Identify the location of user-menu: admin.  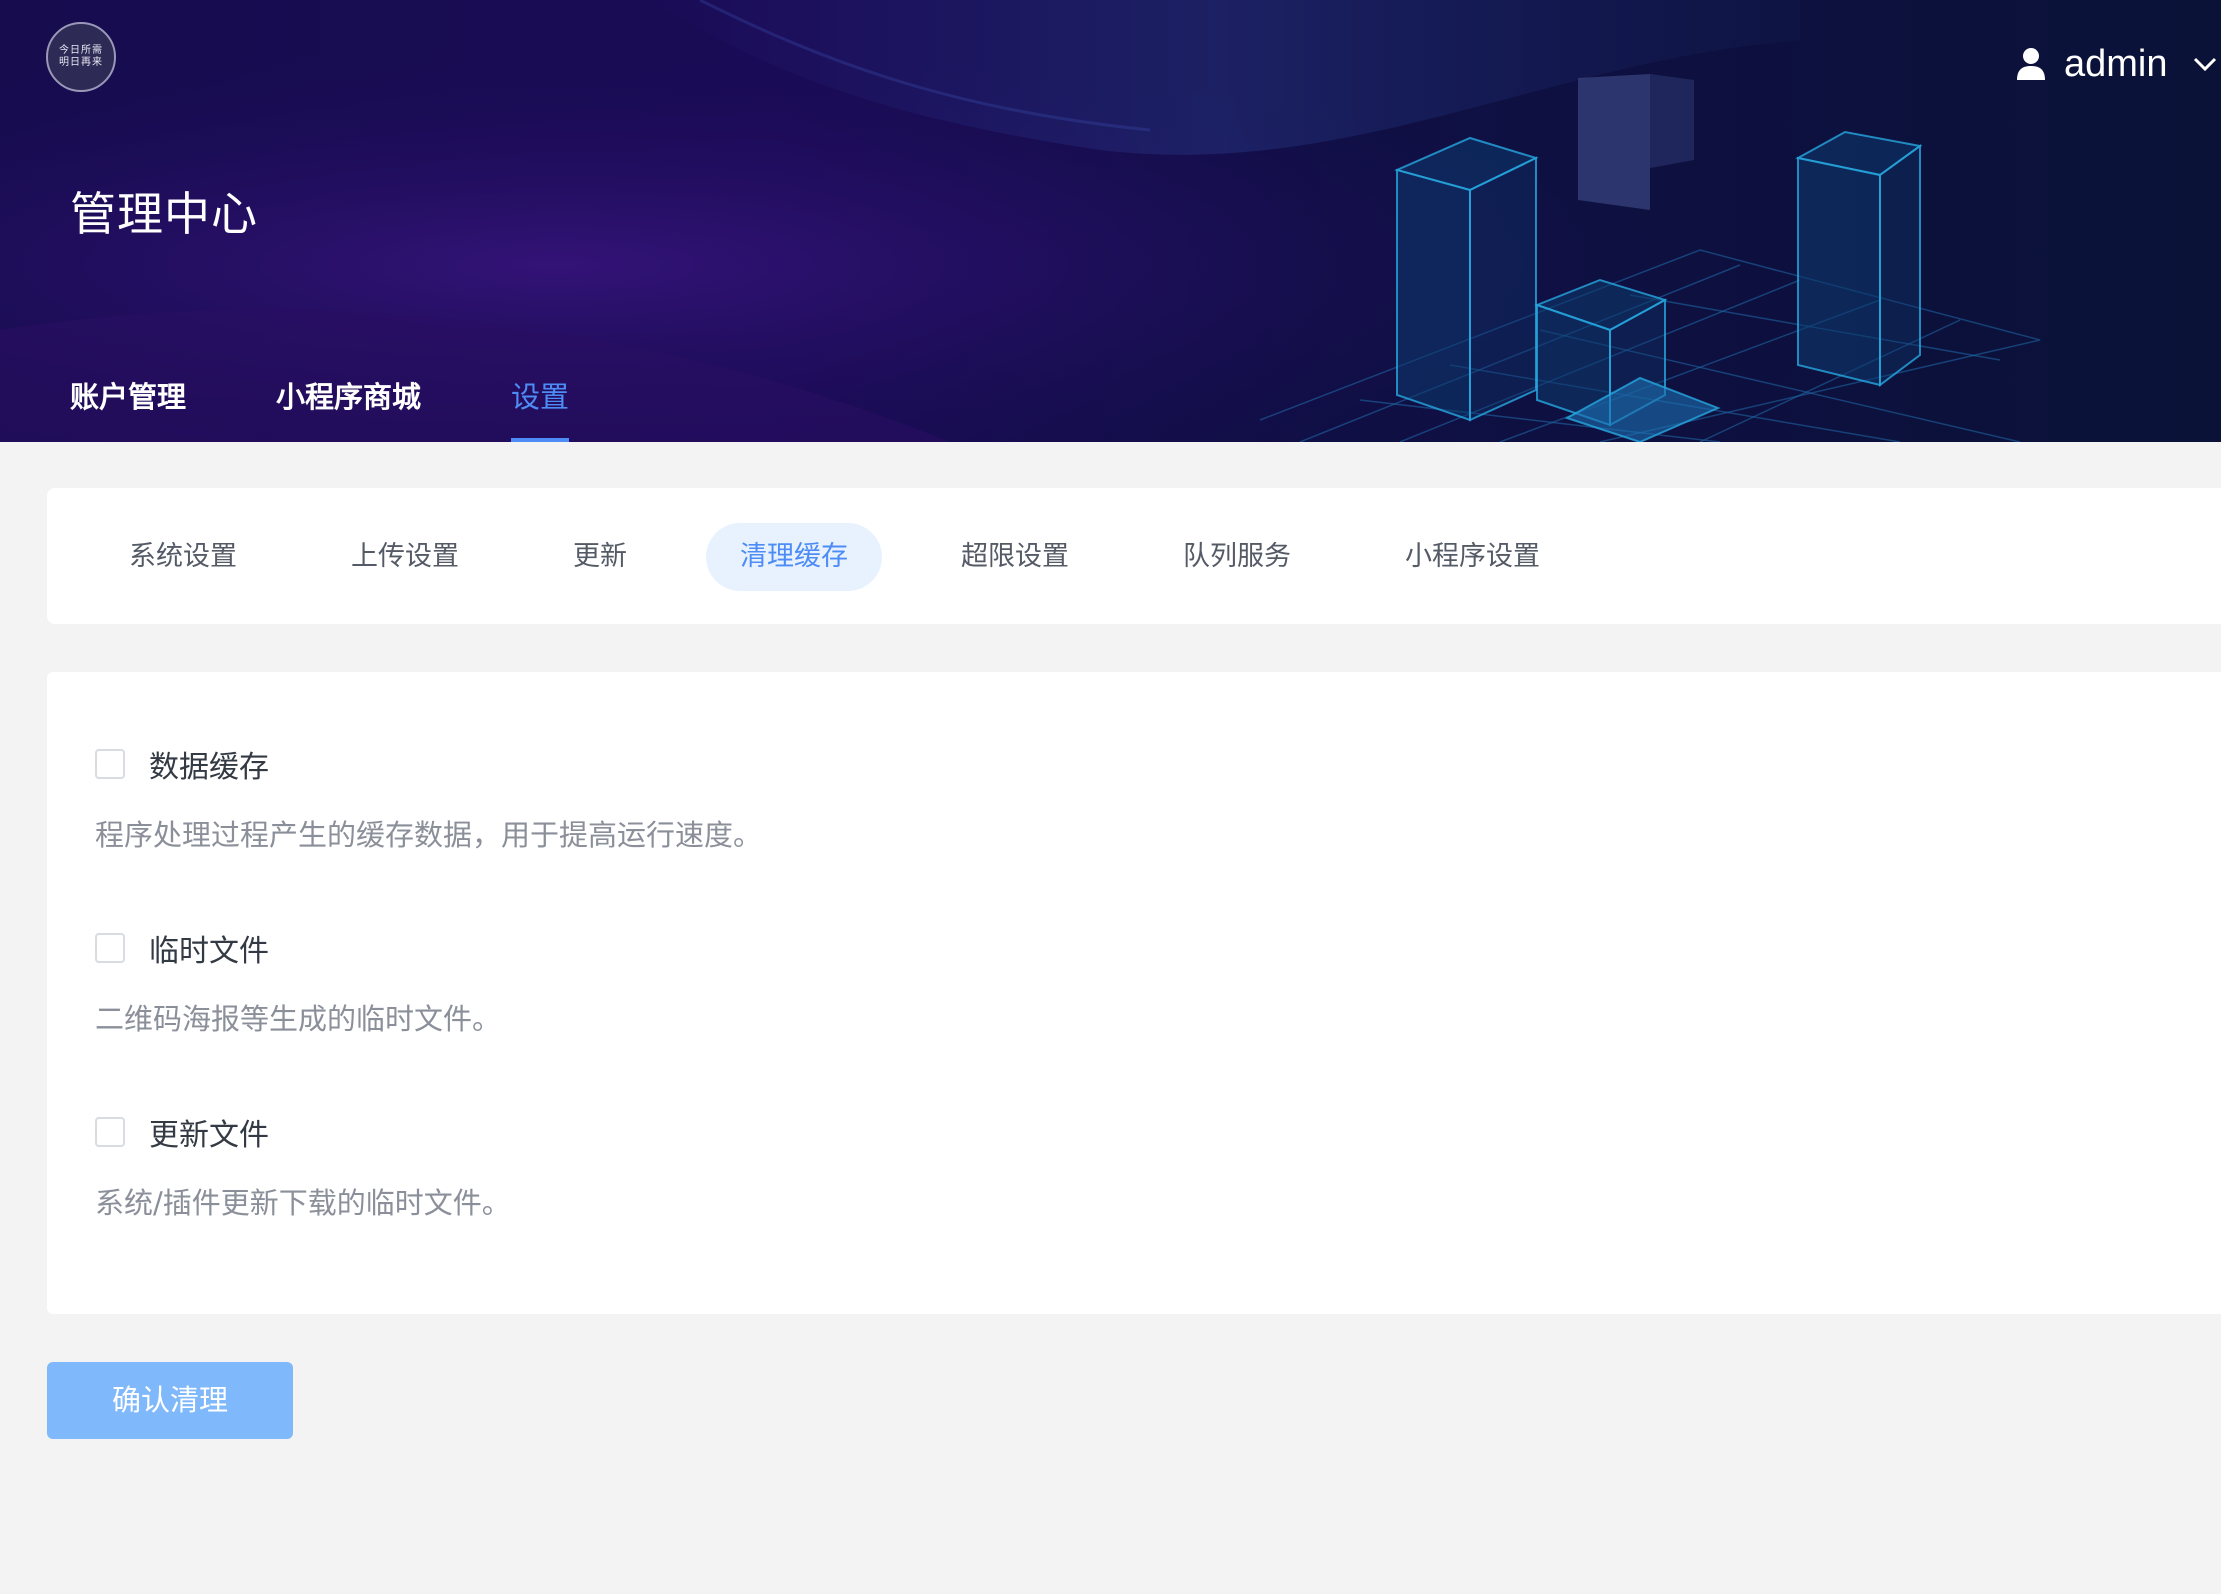
(2117, 64).